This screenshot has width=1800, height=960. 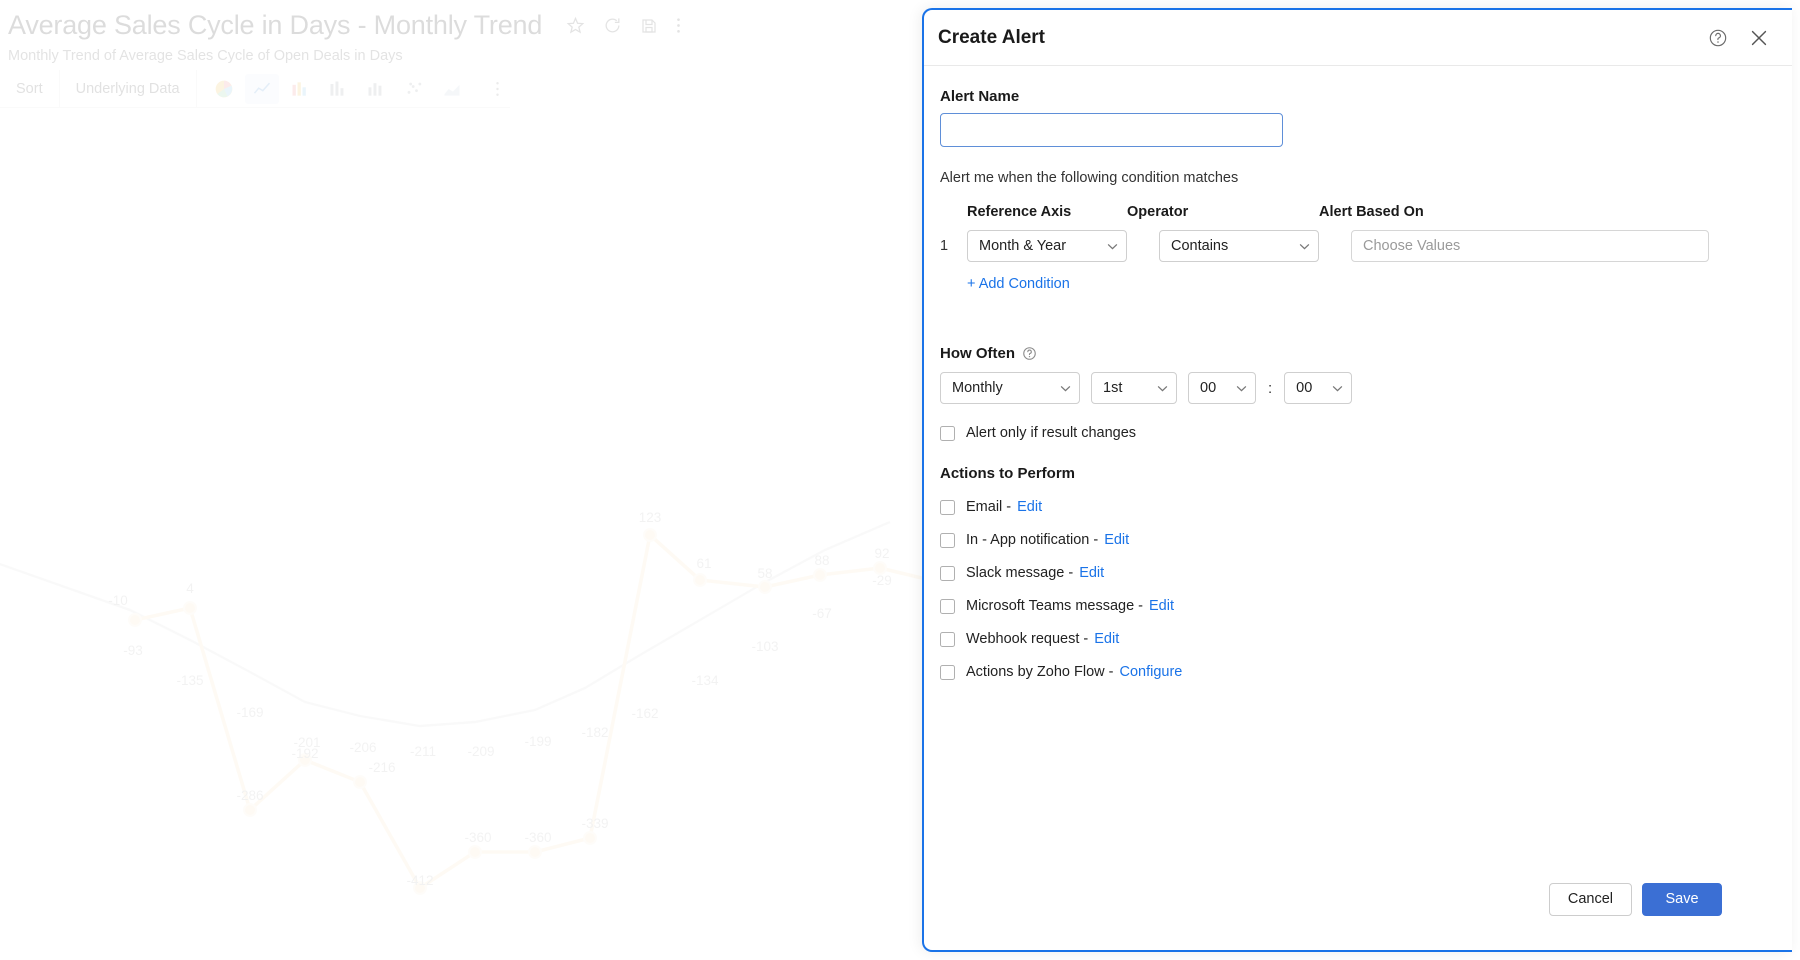 What do you see at coordinates (947, 639) in the screenshot?
I see `webhook-request-action-checkbox` at bounding box center [947, 639].